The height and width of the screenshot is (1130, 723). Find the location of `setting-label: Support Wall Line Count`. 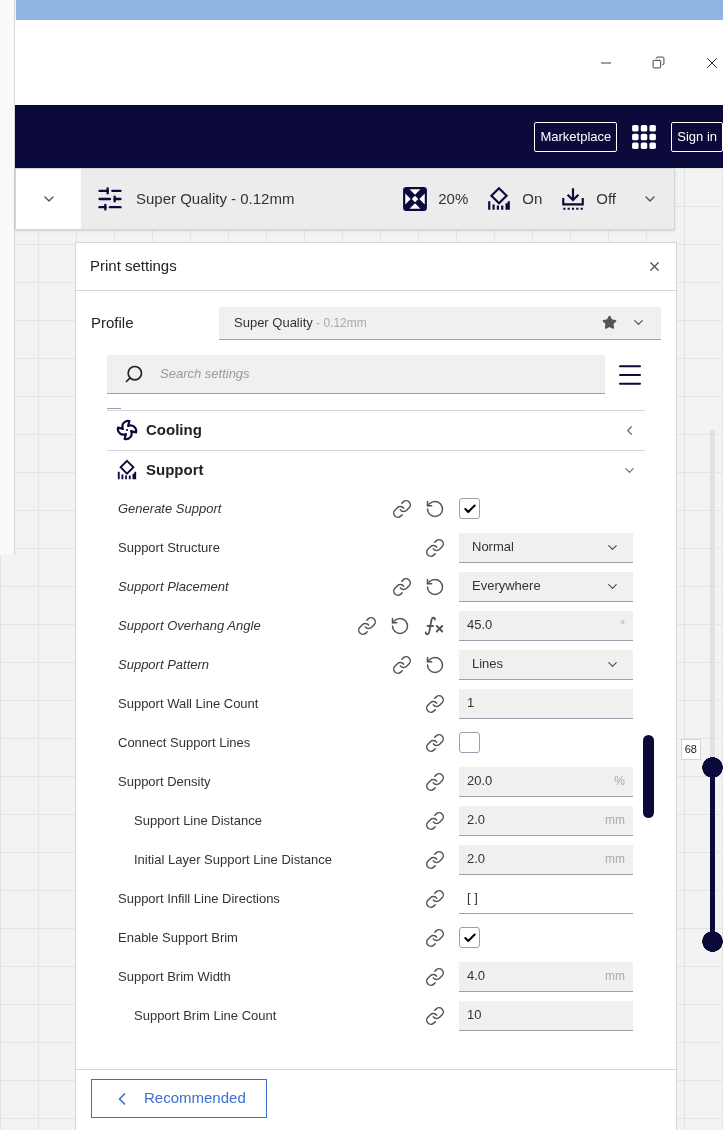

setting-label: Support Wall Line Count is located at coordinates (188, 703).